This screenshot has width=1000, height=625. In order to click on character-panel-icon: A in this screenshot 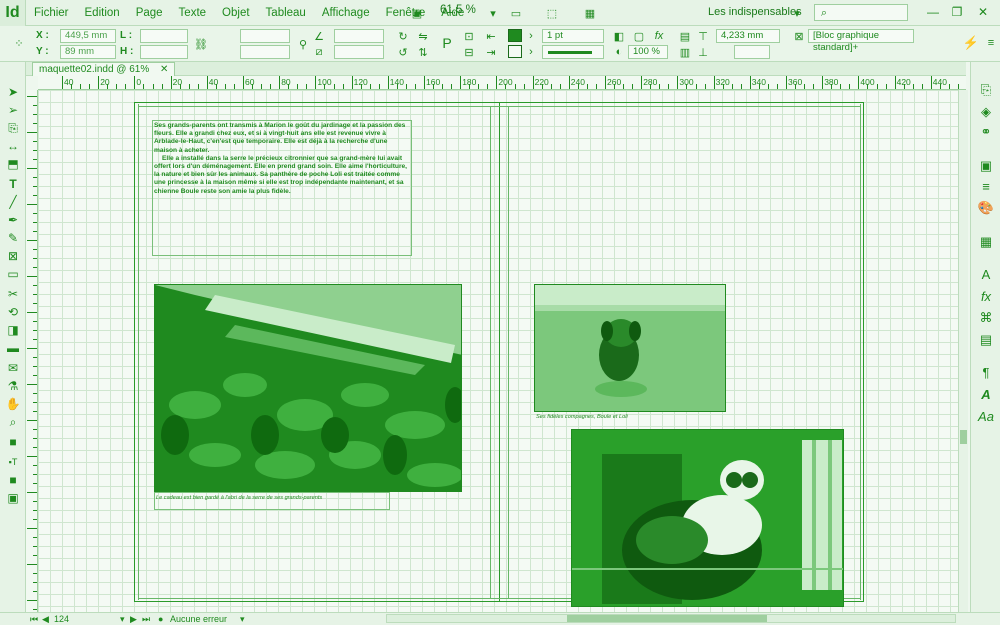, I will do `click(986, 274)`.